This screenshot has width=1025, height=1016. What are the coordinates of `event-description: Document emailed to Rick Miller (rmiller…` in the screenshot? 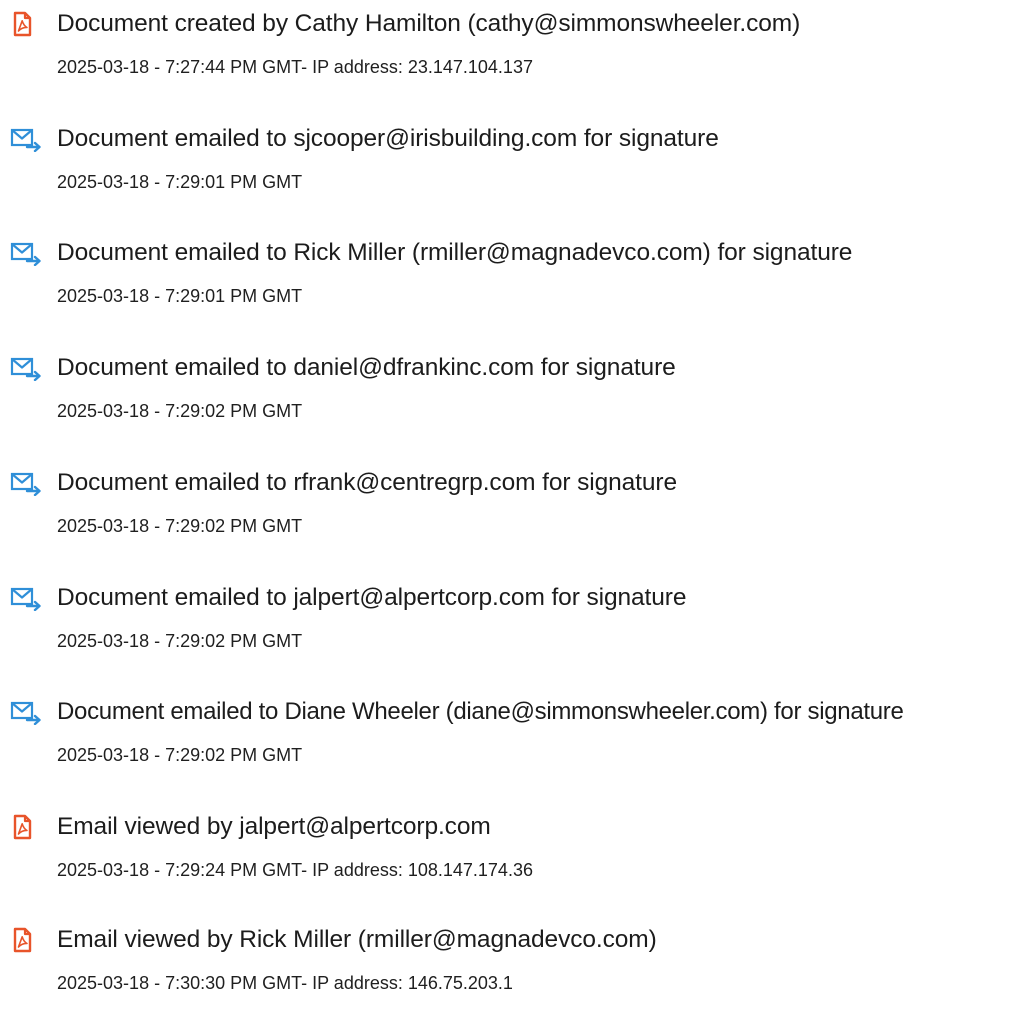 It's located at (455, 252).